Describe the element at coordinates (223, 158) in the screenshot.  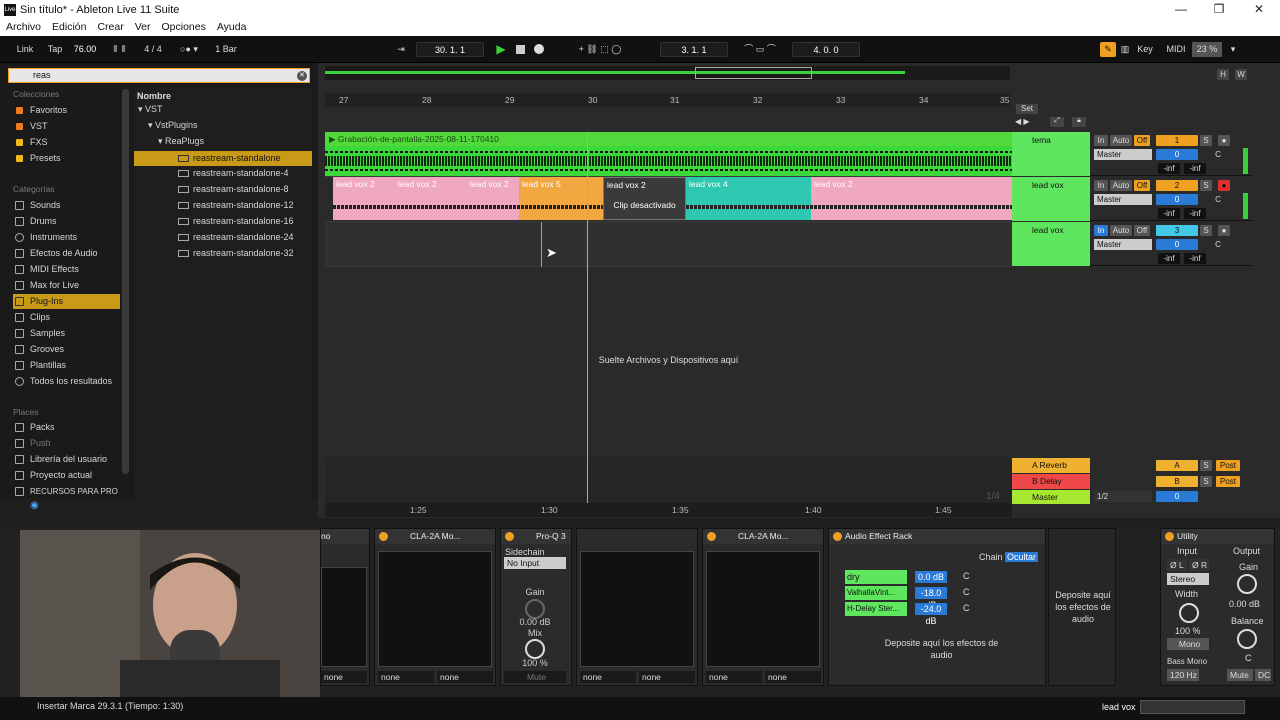
I see `tree-item-reastream-standalone: reastream-standalone` at that location.